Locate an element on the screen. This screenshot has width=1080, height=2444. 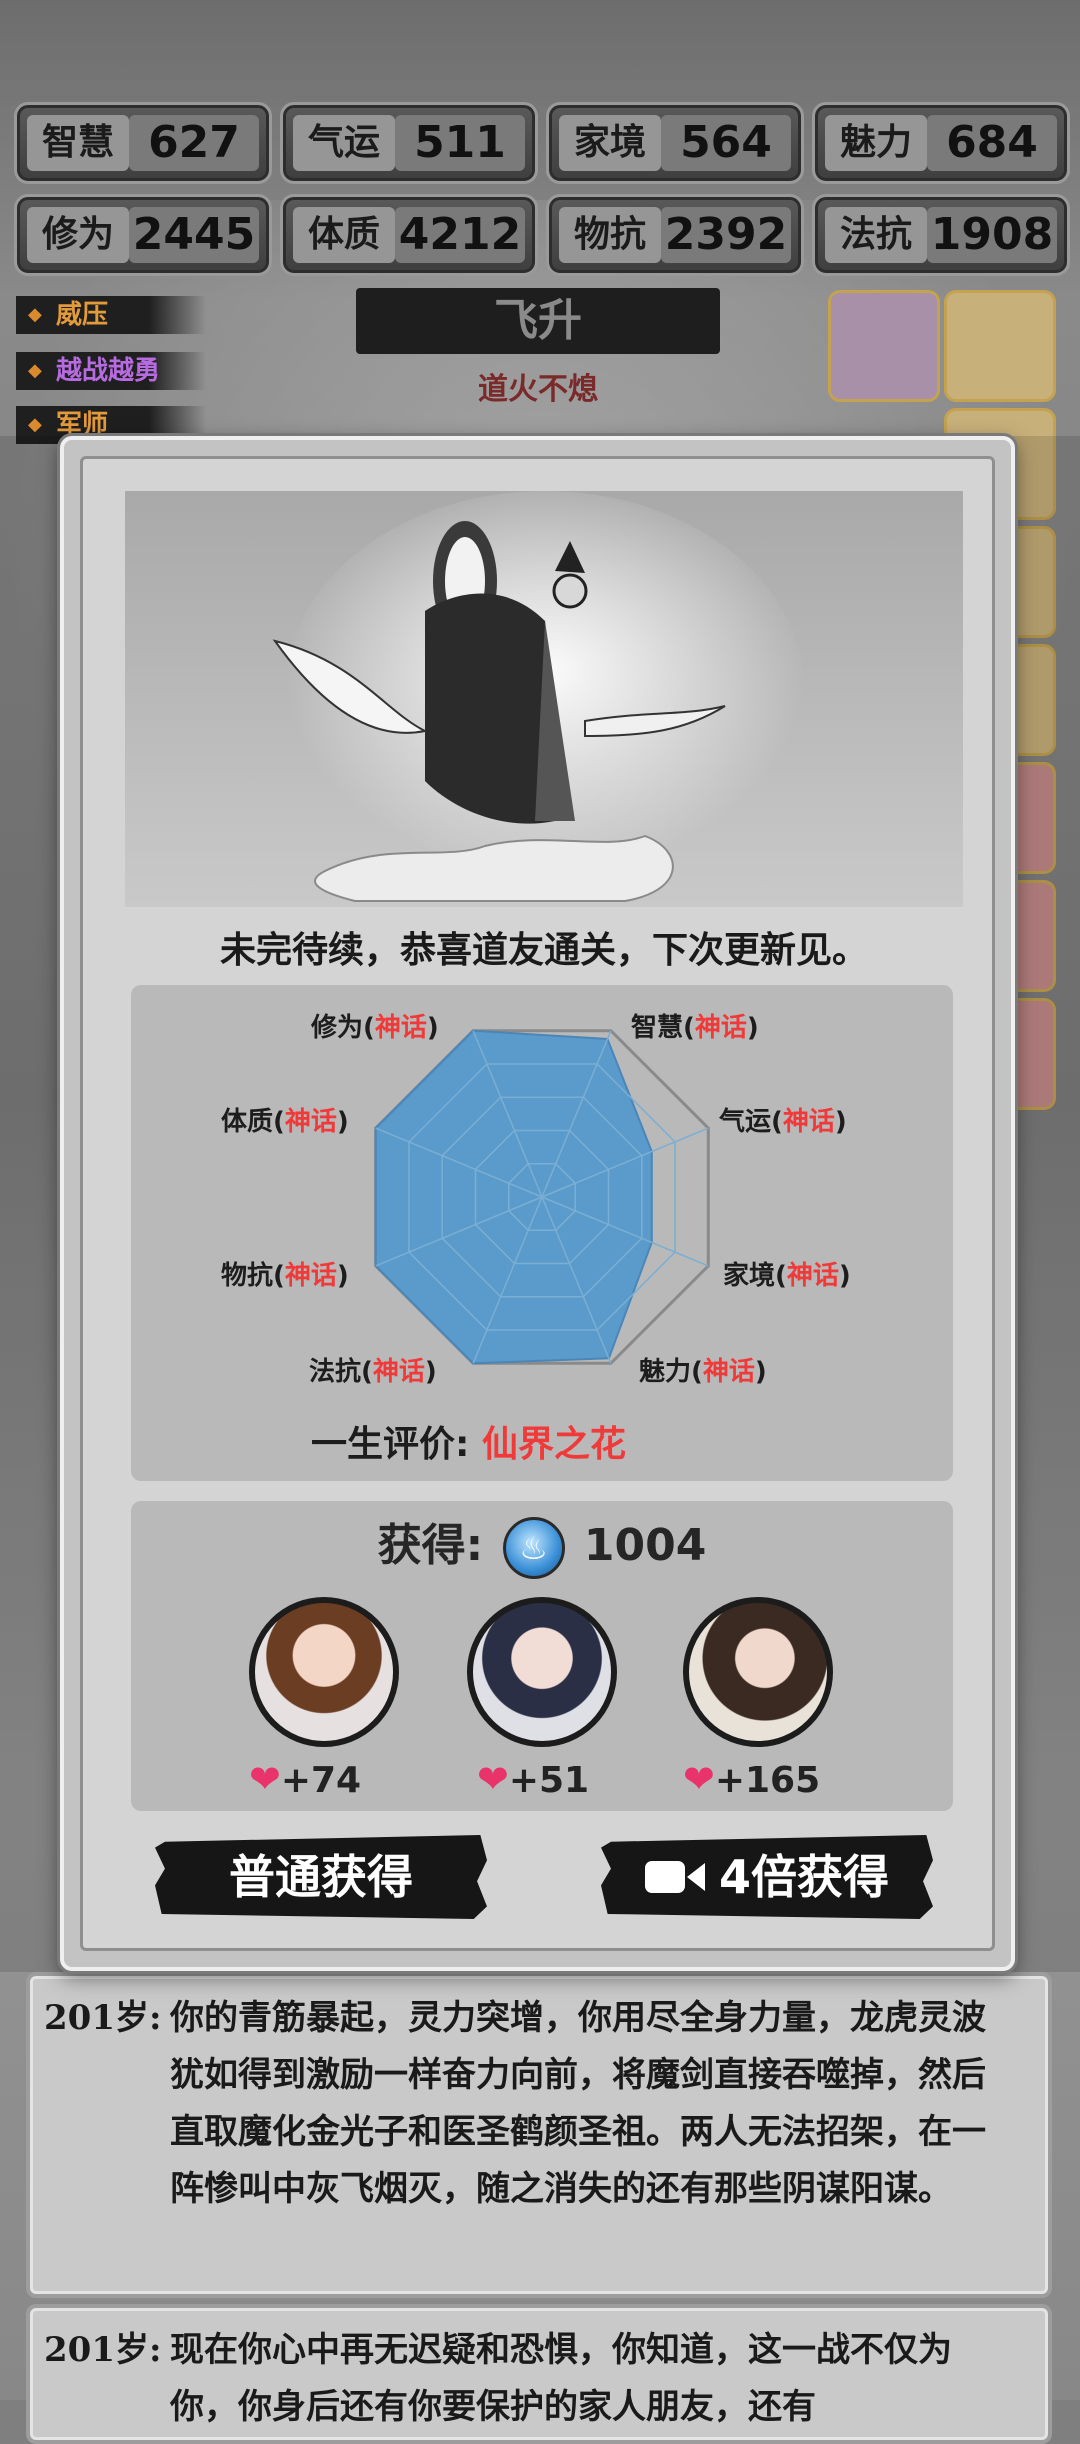
stat-value: 511 is located at coordinates (460, 143).